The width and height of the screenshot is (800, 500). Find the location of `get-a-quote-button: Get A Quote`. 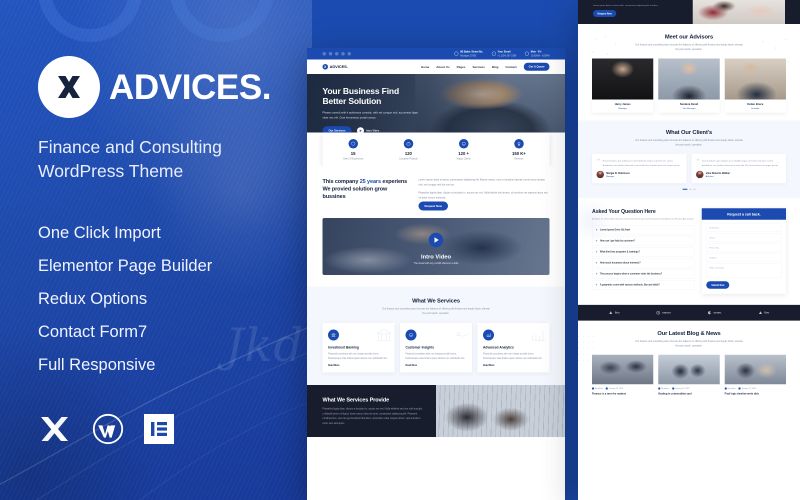

get-a-quote-button: Get A Quote is located at coordinates (536, 66).